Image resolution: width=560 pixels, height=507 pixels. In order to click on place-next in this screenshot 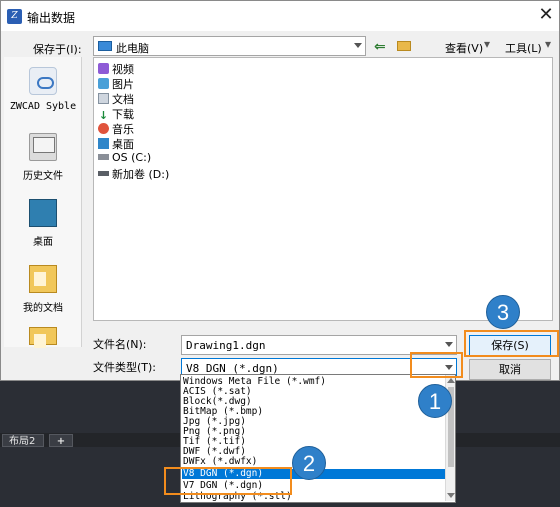, I will do `click(43, 337)`.